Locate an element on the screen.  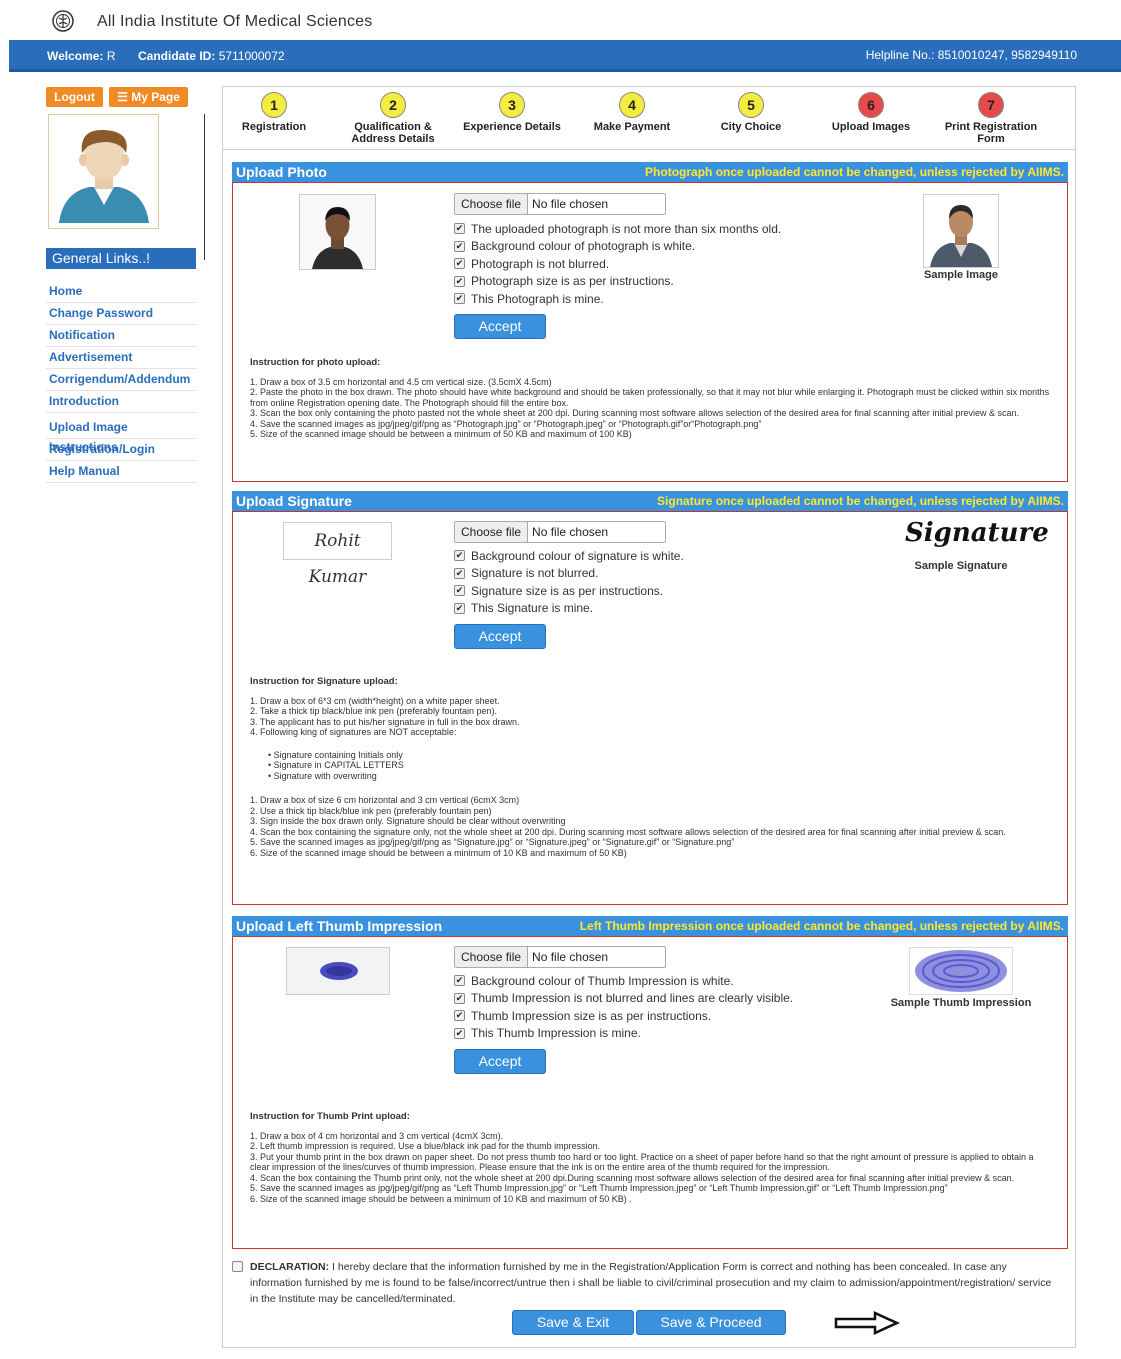
photo-check-blur: ✔ Photograph is not blurred. is located at coordinates (617, 264).